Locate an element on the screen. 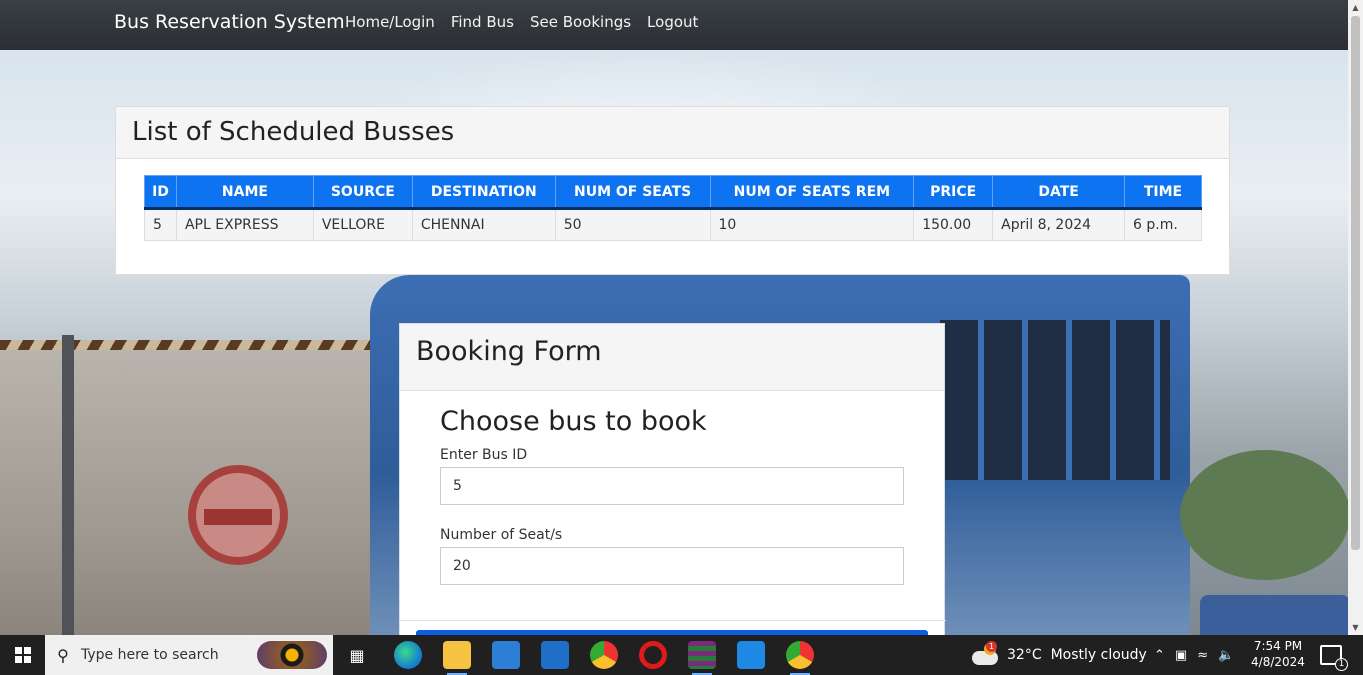 This screenshot has width=1363, height=675. nav-home-login: Home/Login is located at coordinates (390, 22).